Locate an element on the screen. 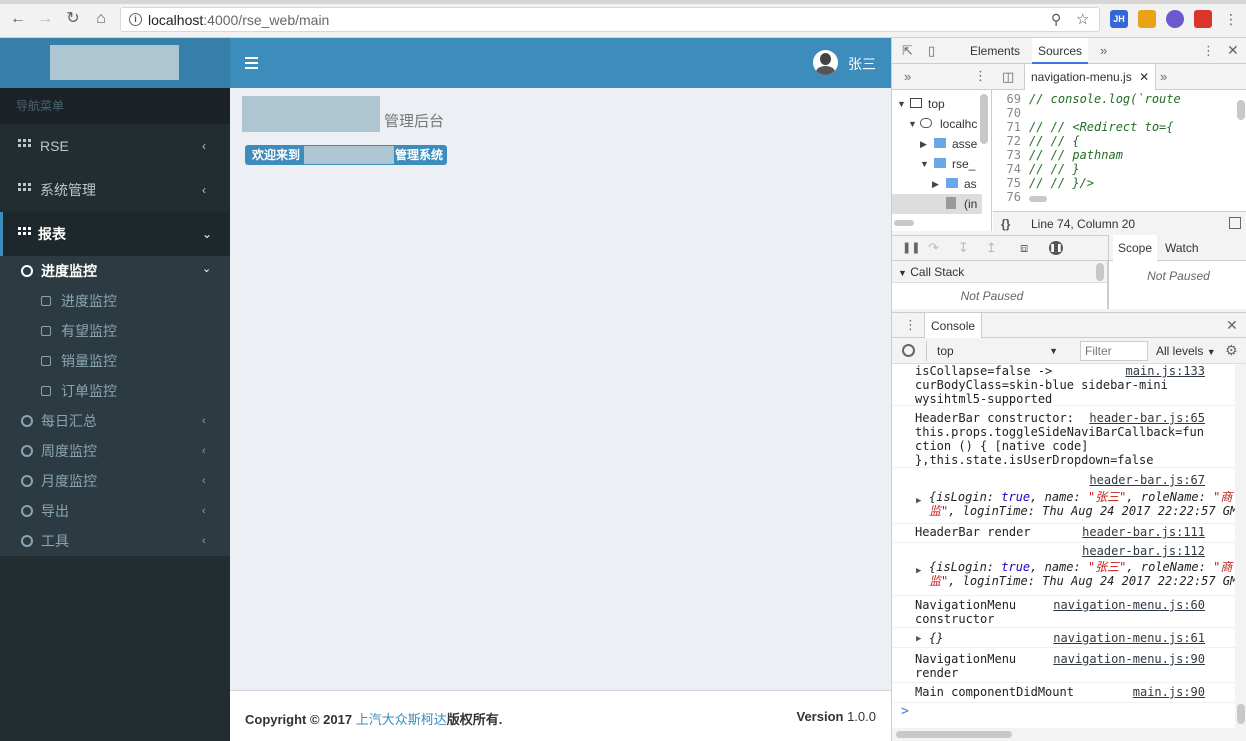 This screenshot has height=741, width=1246. chevron-down-icon: ⌄ is located at coordinates (207, 234).